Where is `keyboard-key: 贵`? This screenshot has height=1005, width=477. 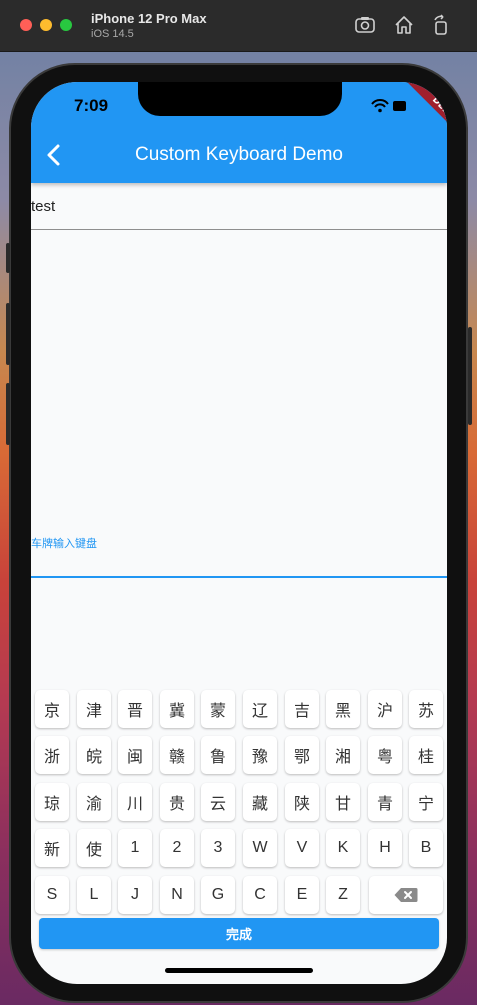
keyboard-key: 贵 is located at coordinates (177, 802).